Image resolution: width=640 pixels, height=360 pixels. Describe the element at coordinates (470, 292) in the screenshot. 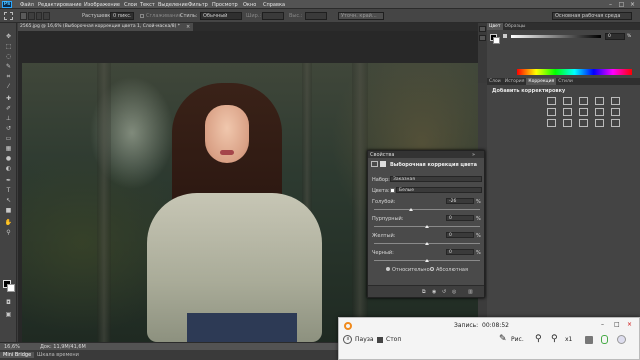

I see `delete-icon: ▥` at that location.